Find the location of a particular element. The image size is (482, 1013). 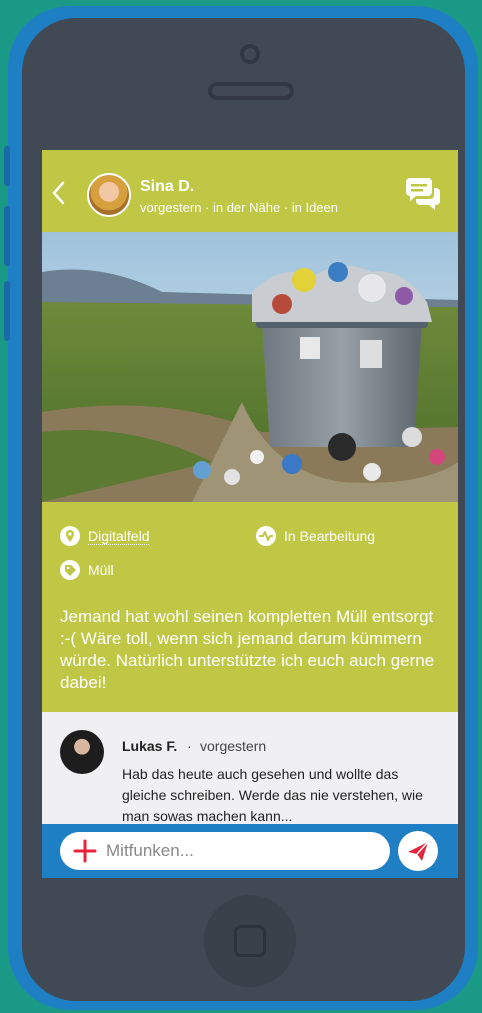

status-tag: In Bearbeitung is located at coordinates (315, 536).